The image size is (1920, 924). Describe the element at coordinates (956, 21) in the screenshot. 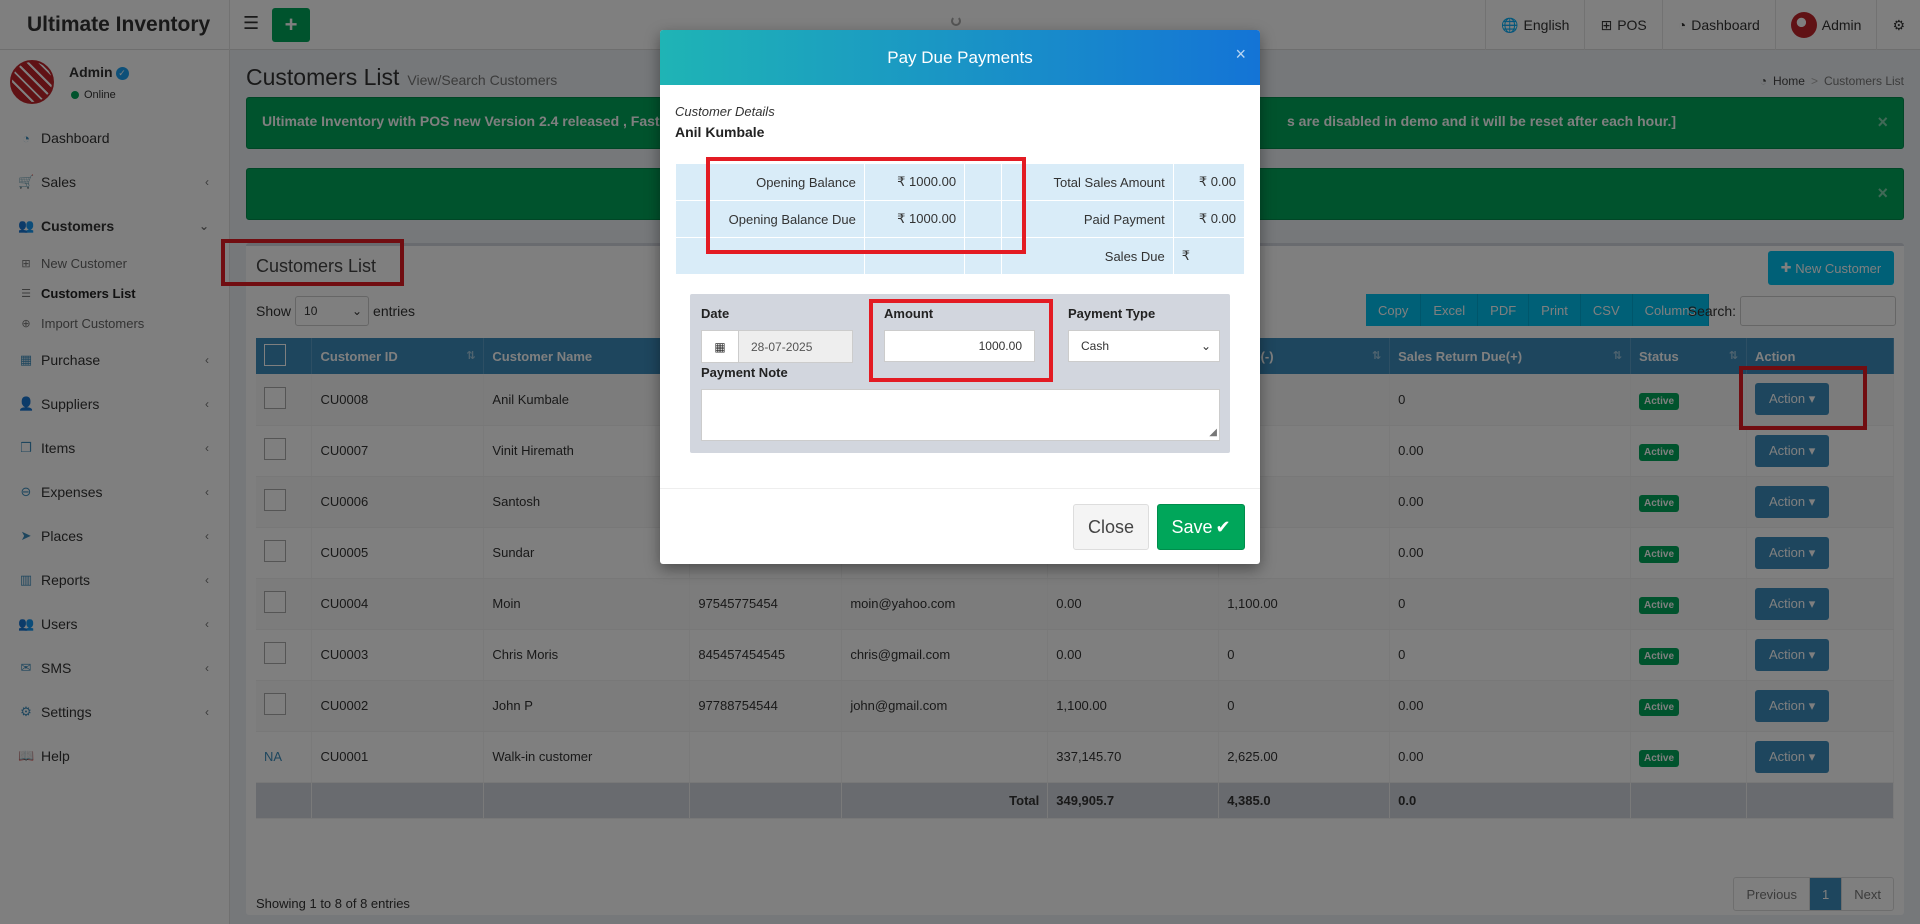

I see `loading-spinner-icon` at that location.